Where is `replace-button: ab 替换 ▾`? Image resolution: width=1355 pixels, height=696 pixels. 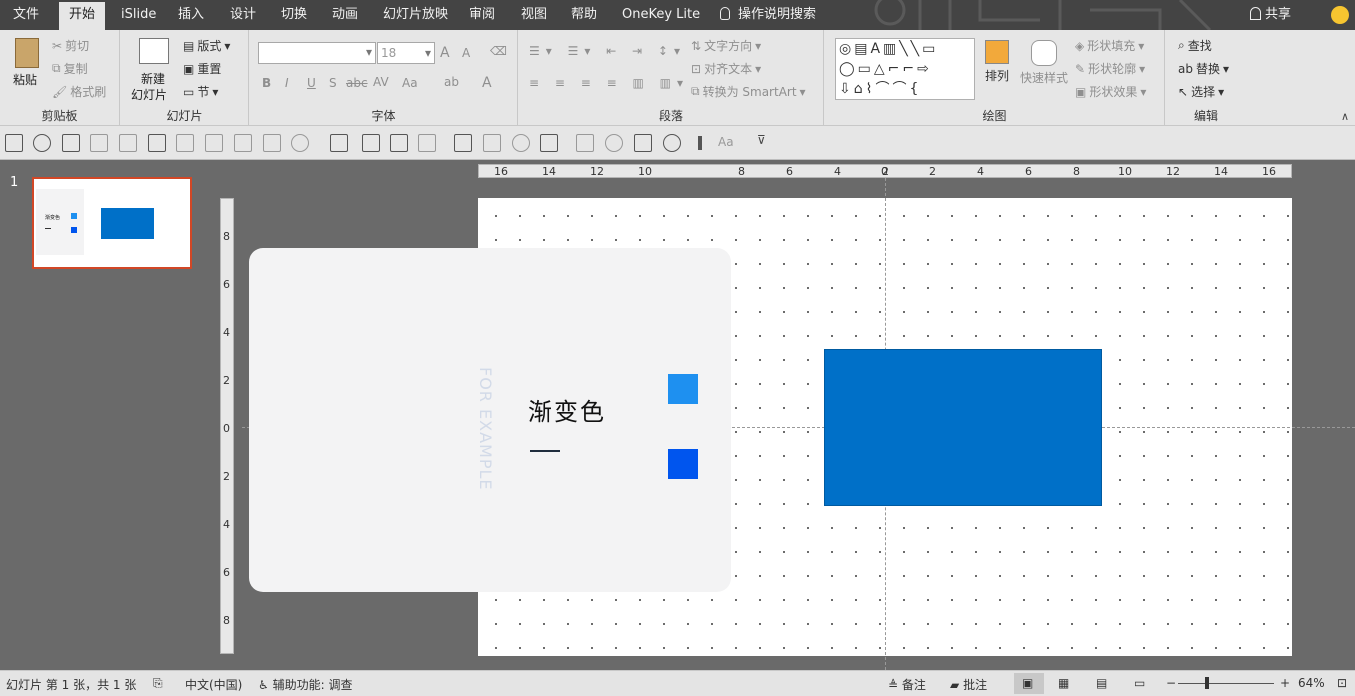 replace-button: ab 替换 ▾ is located at coordinates (1203, 68).